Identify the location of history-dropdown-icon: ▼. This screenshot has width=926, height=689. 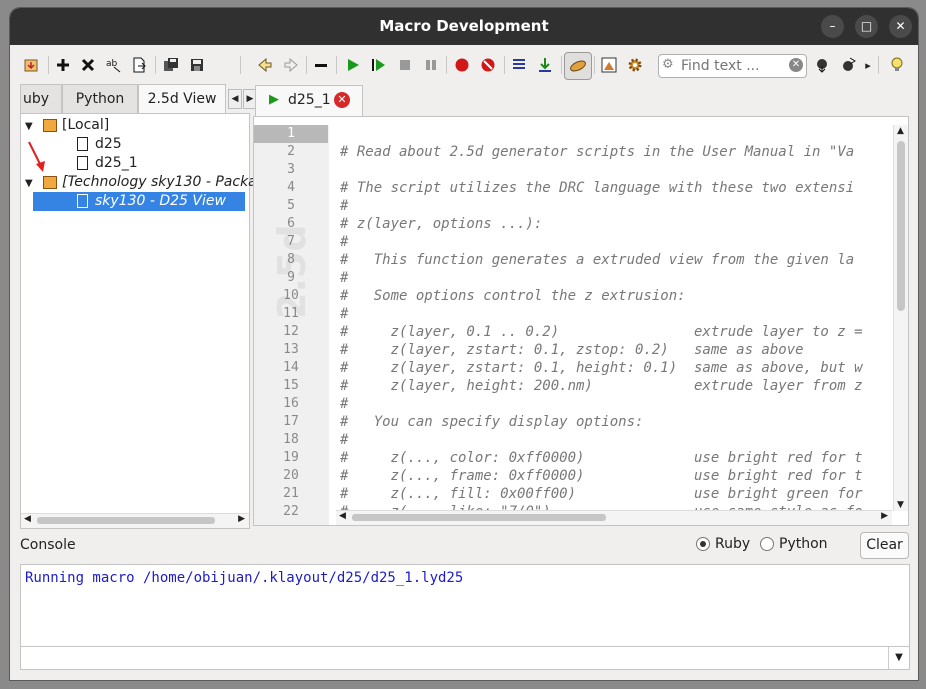
(898, 658).